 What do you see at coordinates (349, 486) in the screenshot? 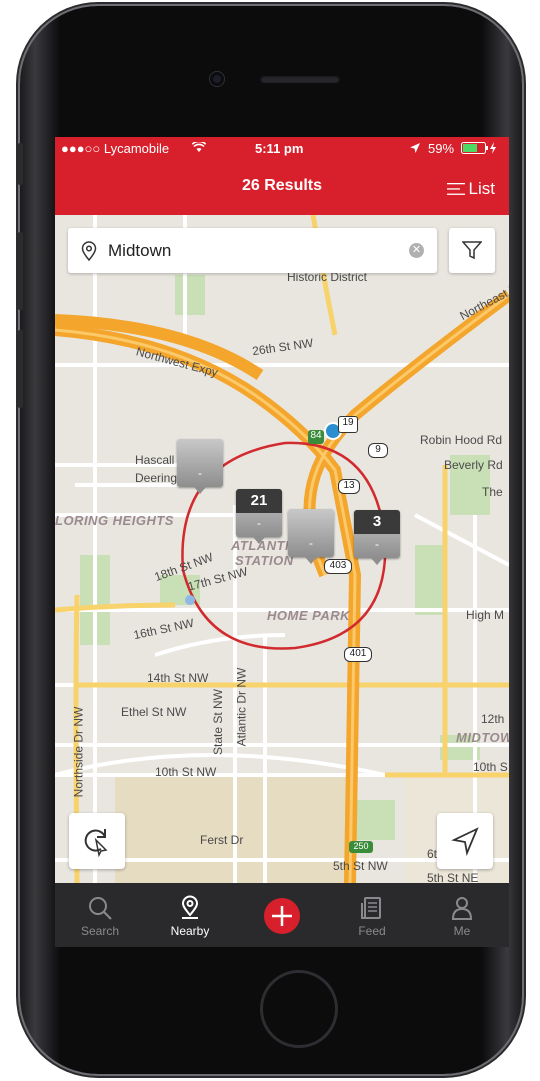
I see `shield-13: 13` at bounding box center [349, 486].